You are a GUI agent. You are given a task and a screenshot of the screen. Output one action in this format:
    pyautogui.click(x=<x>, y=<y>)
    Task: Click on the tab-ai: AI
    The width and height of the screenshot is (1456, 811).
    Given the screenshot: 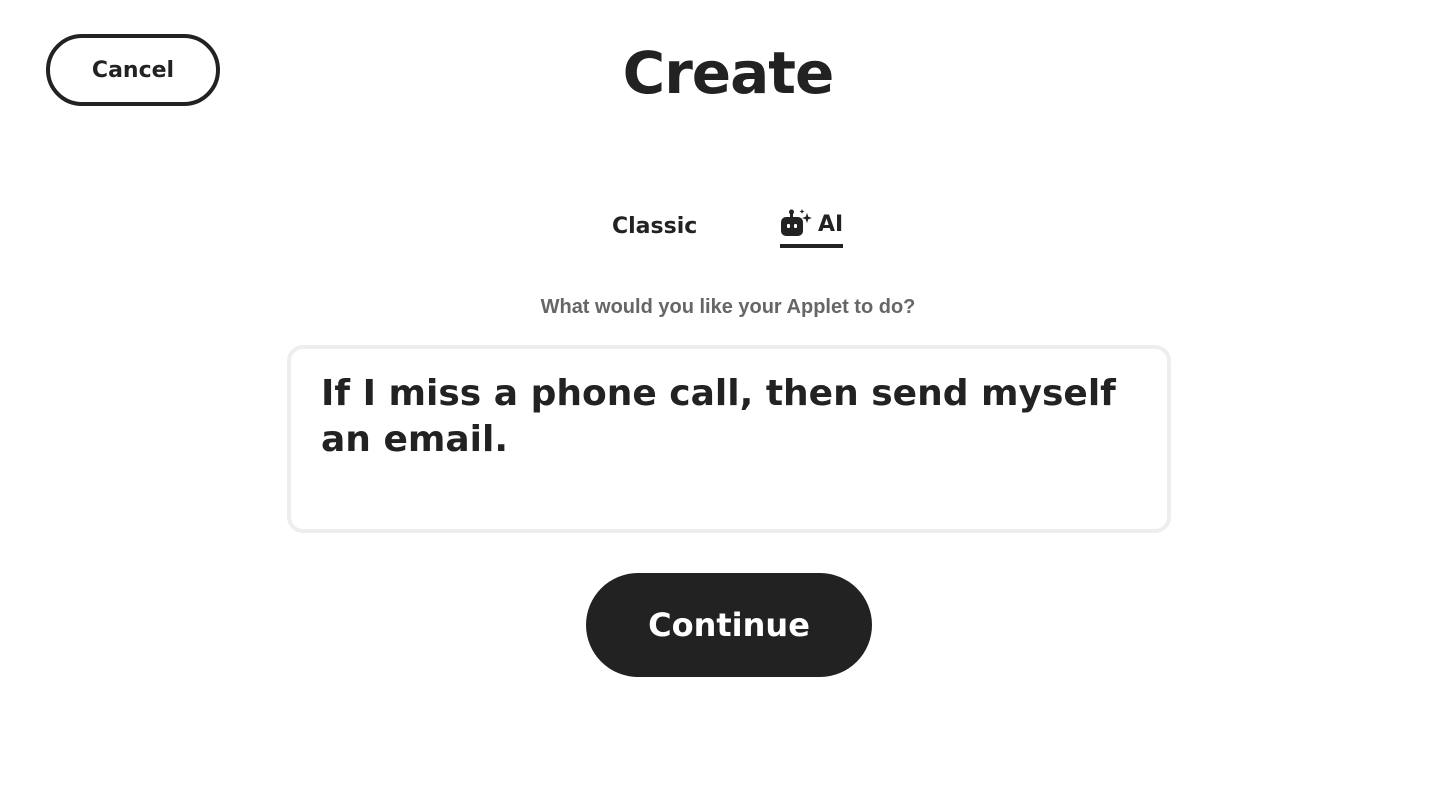 What is the action you would take?
    pyautogui.click(x=812, y=226)
    